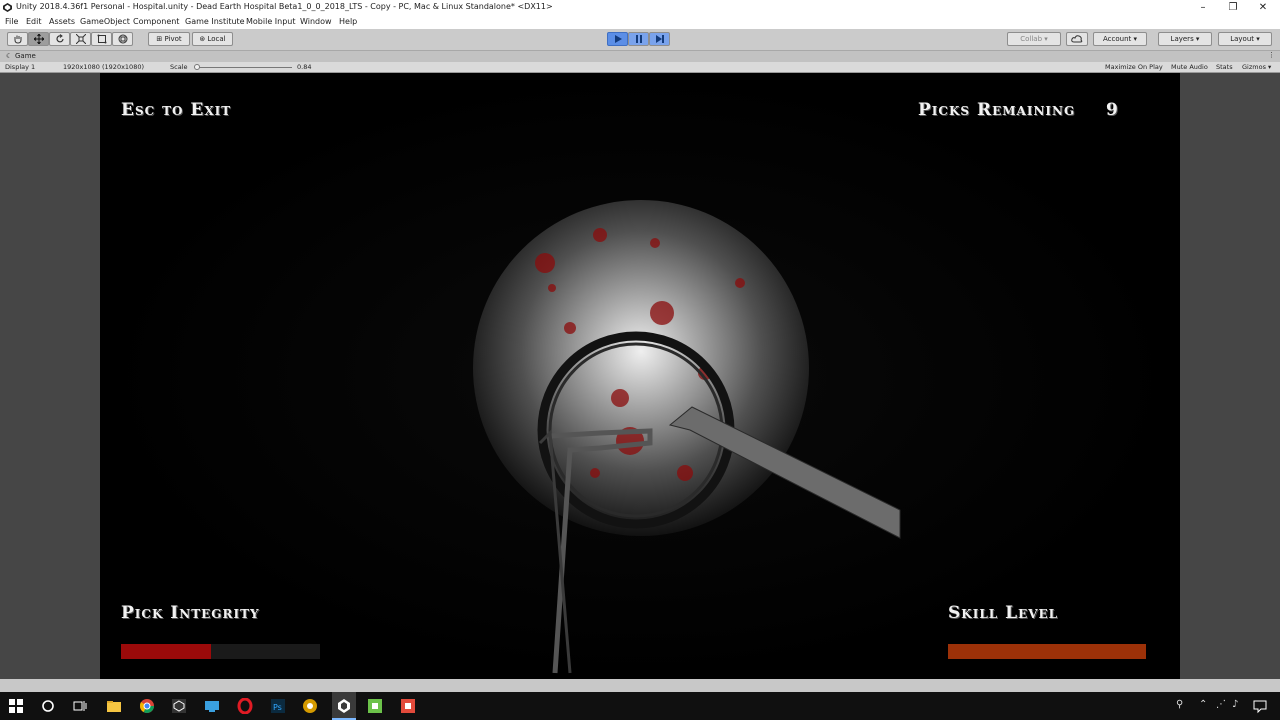 The image size is (1280, 720). What do you see at coordinates (7, 7) in the screenshot?
I see `unity-logo-icon` at bounding box center [7, 7].